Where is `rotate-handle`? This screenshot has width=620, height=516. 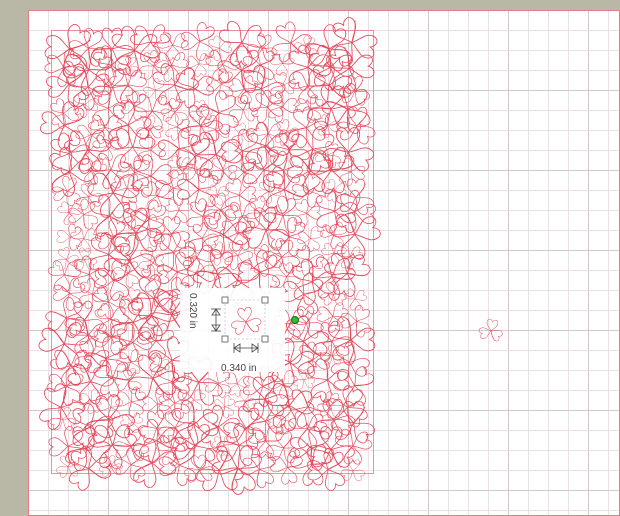
rotate-handle is located at coordinates (295, 320).